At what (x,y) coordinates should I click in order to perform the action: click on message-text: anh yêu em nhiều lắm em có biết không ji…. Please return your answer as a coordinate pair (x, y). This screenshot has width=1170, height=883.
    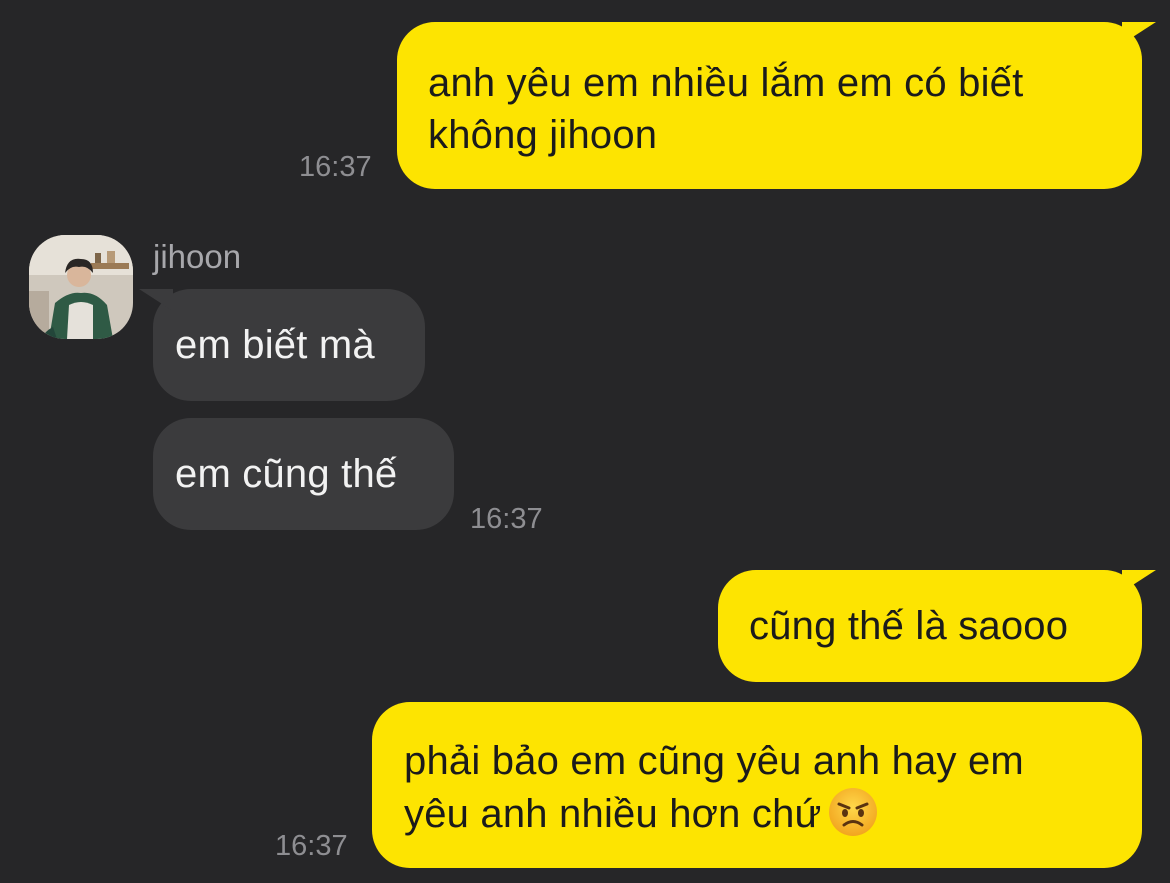
    Looking at the image, I should click on (726, 109).